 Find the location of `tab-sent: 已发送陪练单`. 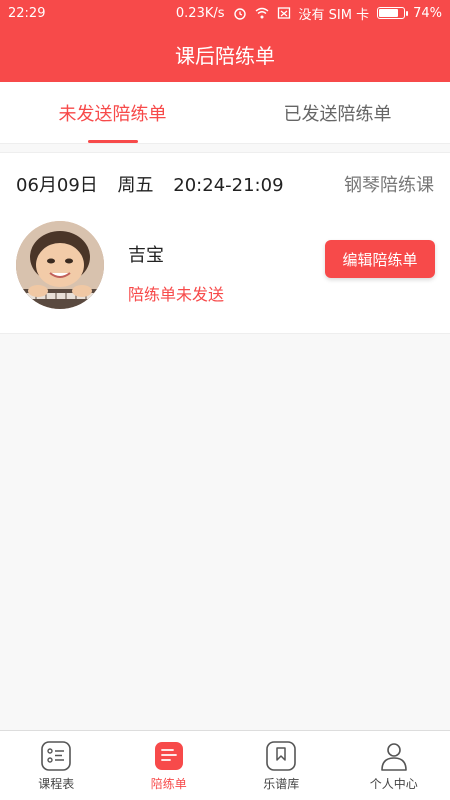

tab-sent: 已发送陪练单 is located at coordinates (337, 112).